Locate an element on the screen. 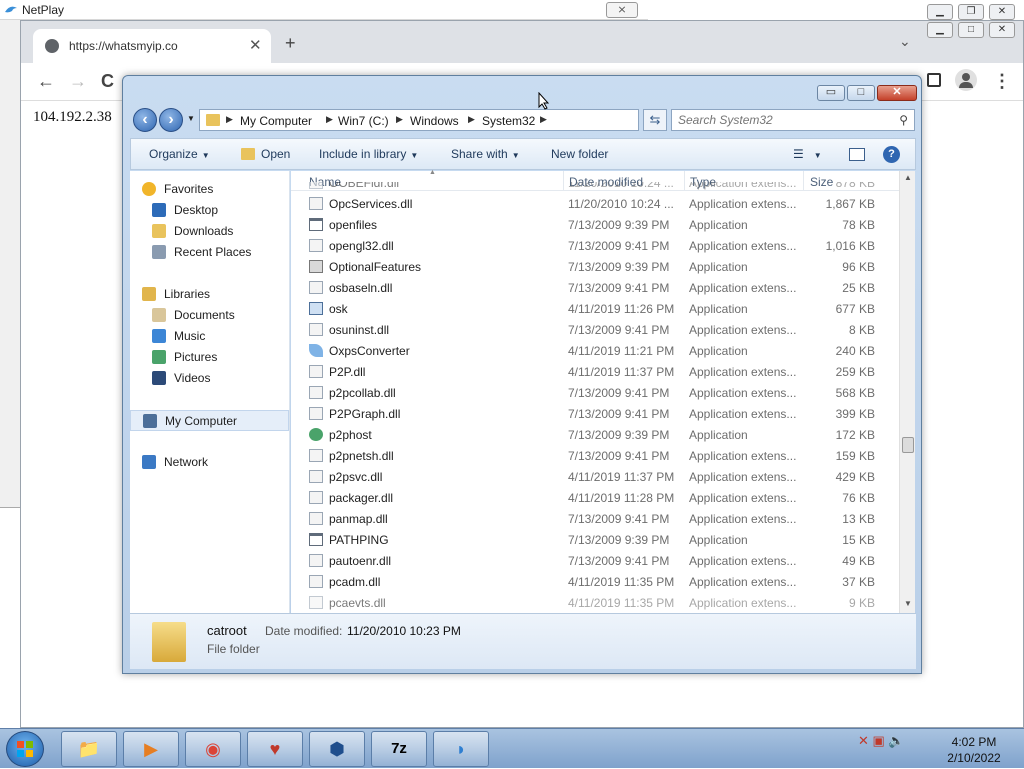  nav-item-libraries: Libraries is located at coordinates (209, 294).